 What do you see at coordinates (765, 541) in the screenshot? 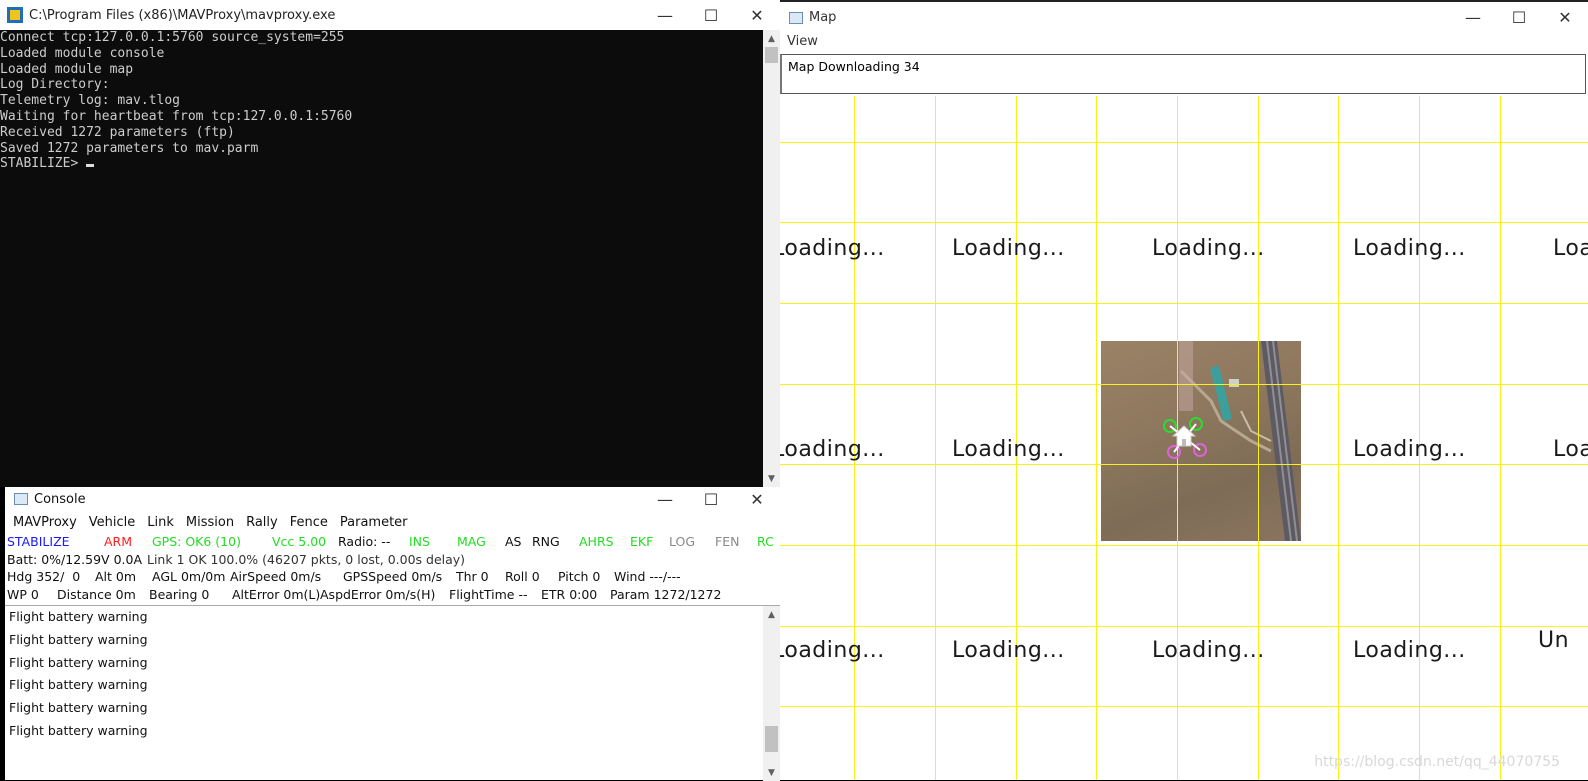
I see `status-field: RC` at bounding box center [765, 541].